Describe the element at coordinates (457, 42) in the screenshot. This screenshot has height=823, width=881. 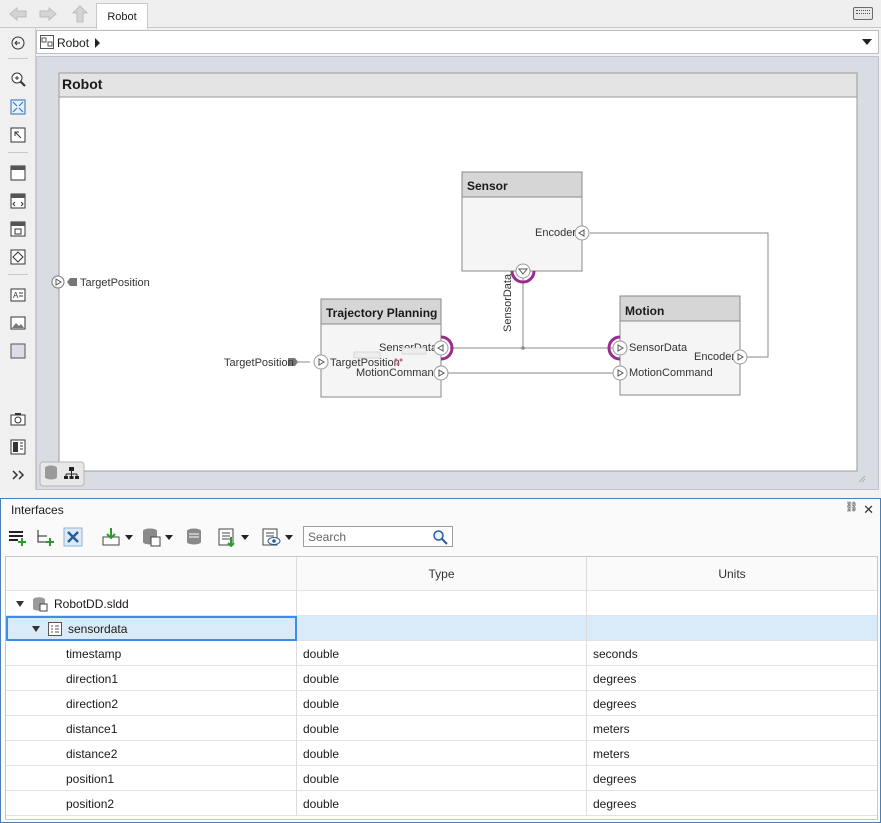
I see `address-bar: Robot` at that location.